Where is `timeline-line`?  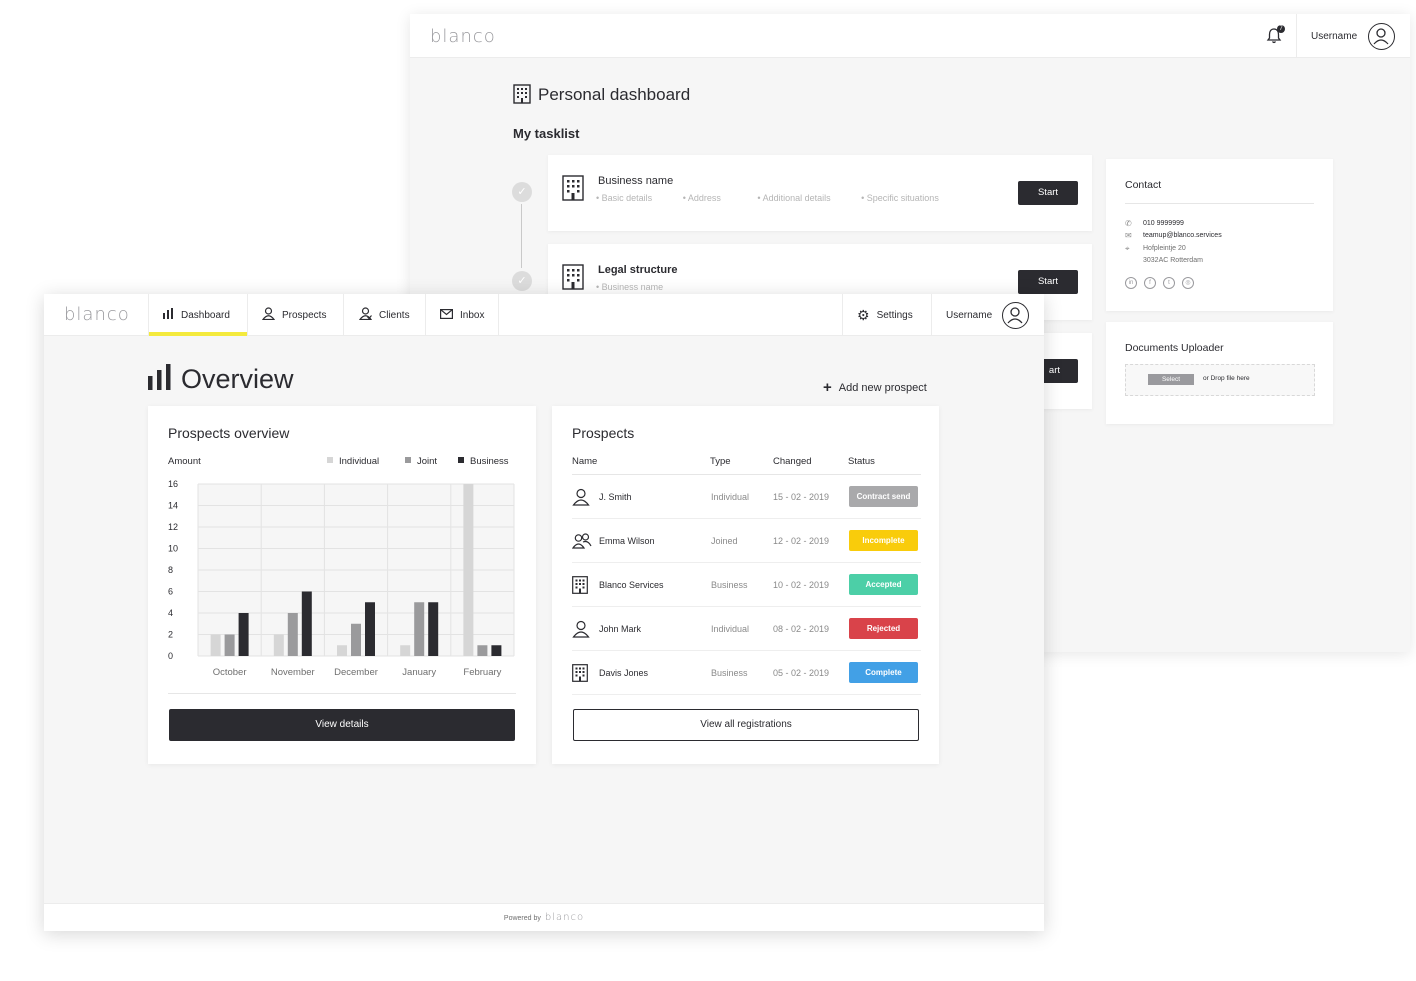
timeline-line is located at coordinates (521, 236).